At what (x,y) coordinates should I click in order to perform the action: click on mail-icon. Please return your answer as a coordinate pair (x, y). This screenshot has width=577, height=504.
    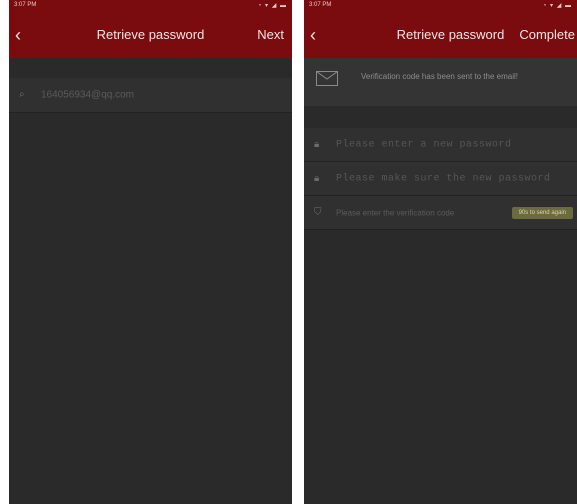
    Looking at the image, I should click on (327, 78).